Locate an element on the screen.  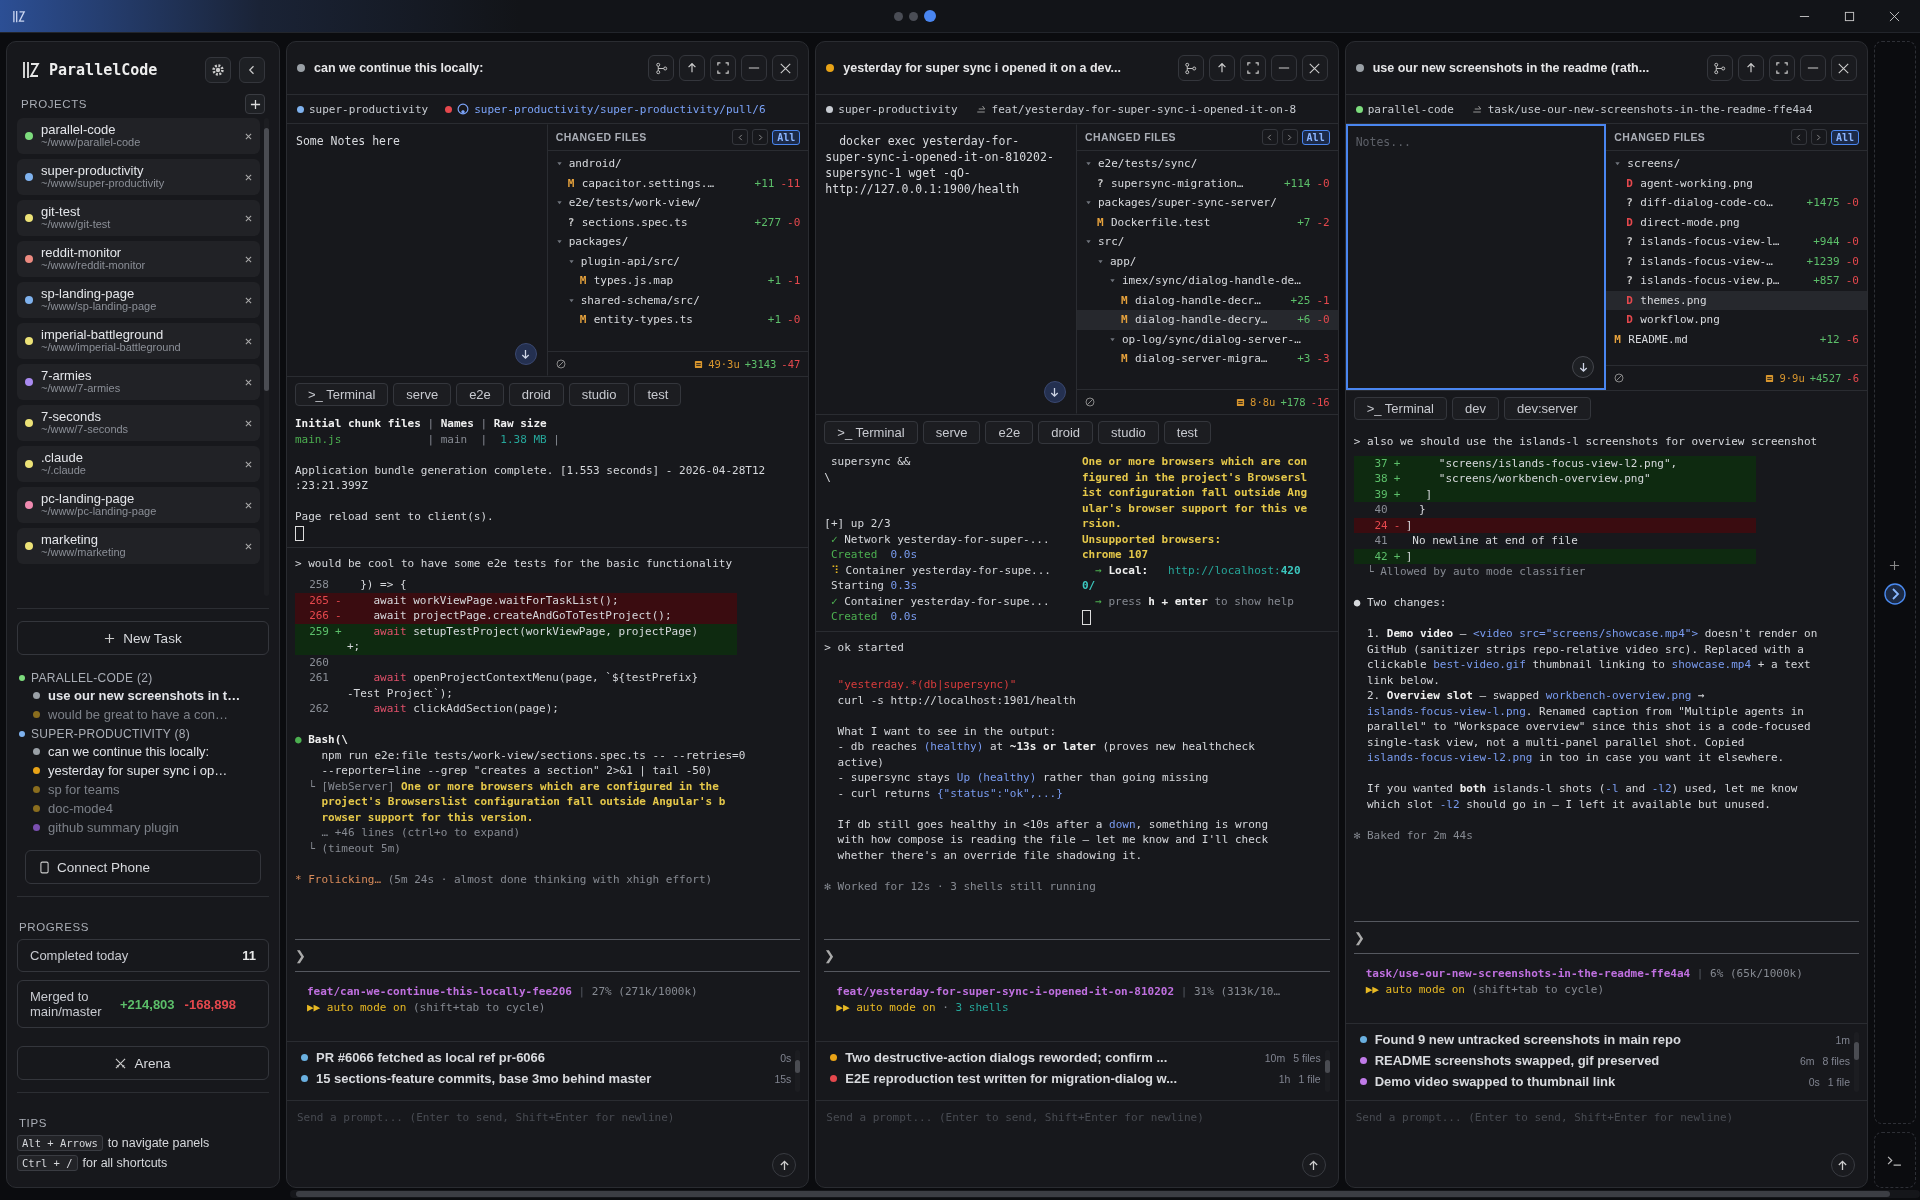
file-row: M entity-types.ts +1 -0 is located at coordinates (678, 320).